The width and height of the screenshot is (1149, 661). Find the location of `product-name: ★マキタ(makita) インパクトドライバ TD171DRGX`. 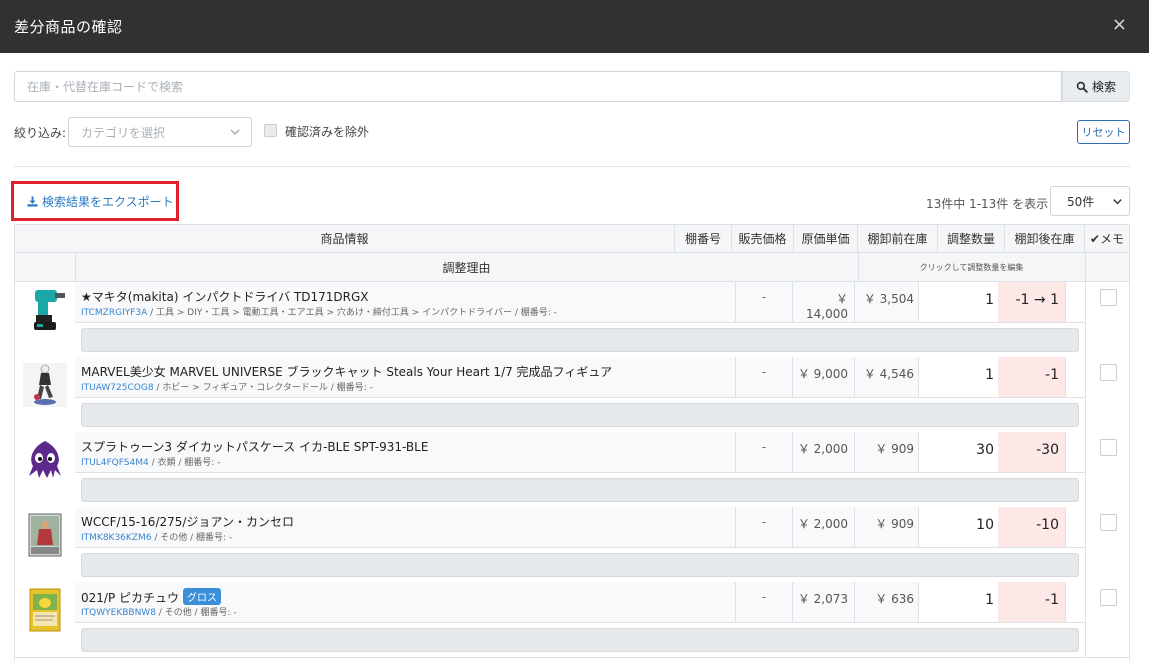

product-name: ★マキタ(makita) インパクトドライバ TD171DRGX is located at coordinates (225, 297).